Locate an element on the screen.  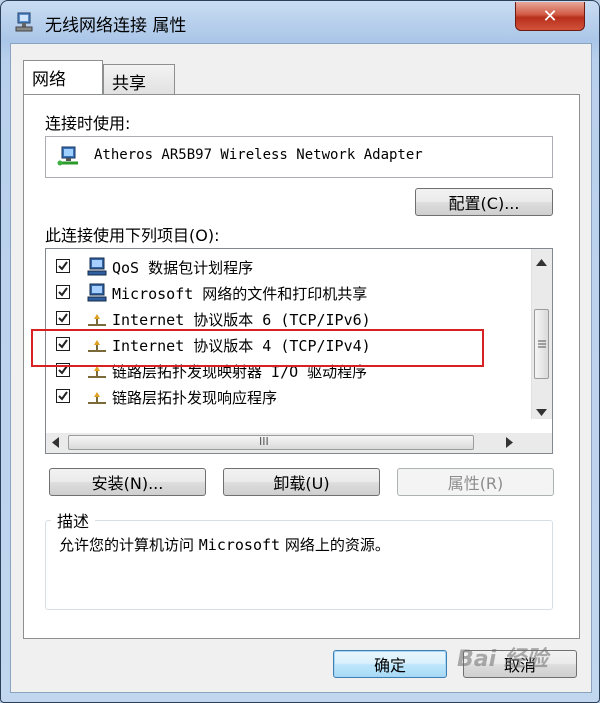
items-label: 此连接使用下列项目(O): is located at coordinates (132, 235).